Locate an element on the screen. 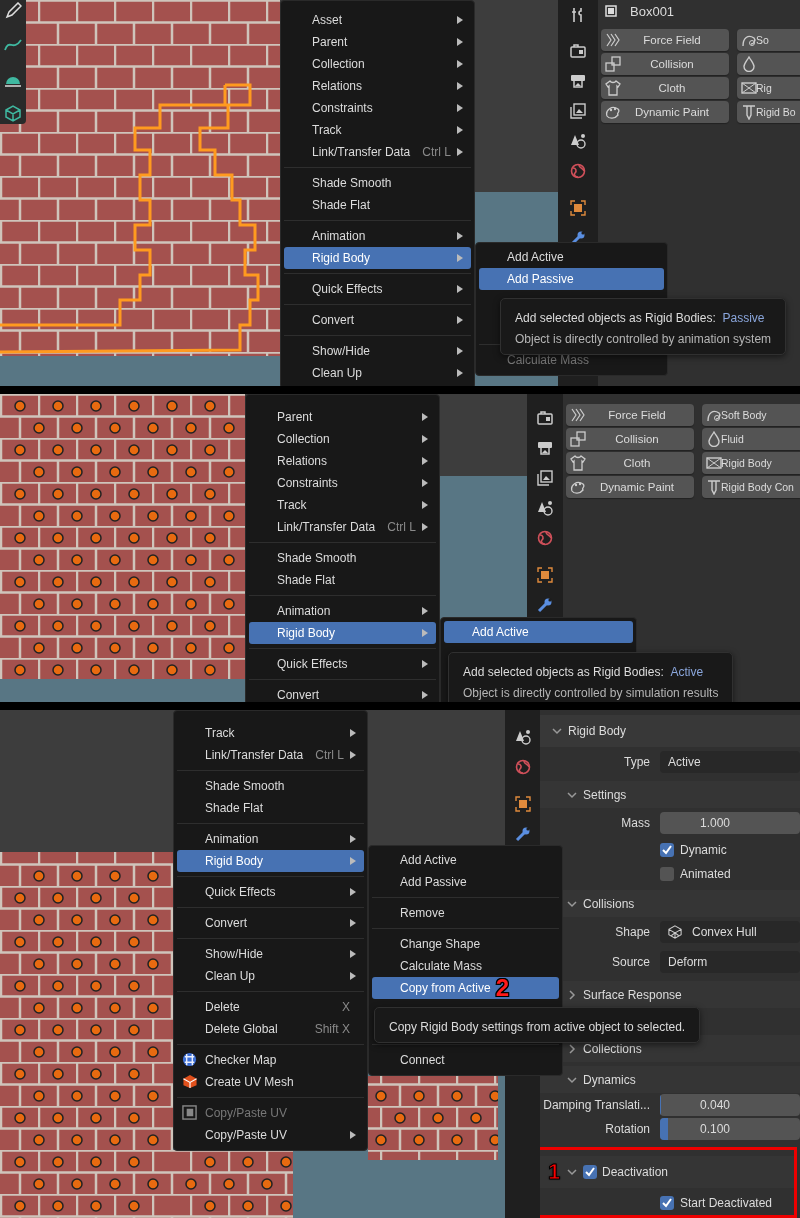 The width and height of the screenshot is (800, 1218). menu-item: Asset is located at coordinates (377, 20).